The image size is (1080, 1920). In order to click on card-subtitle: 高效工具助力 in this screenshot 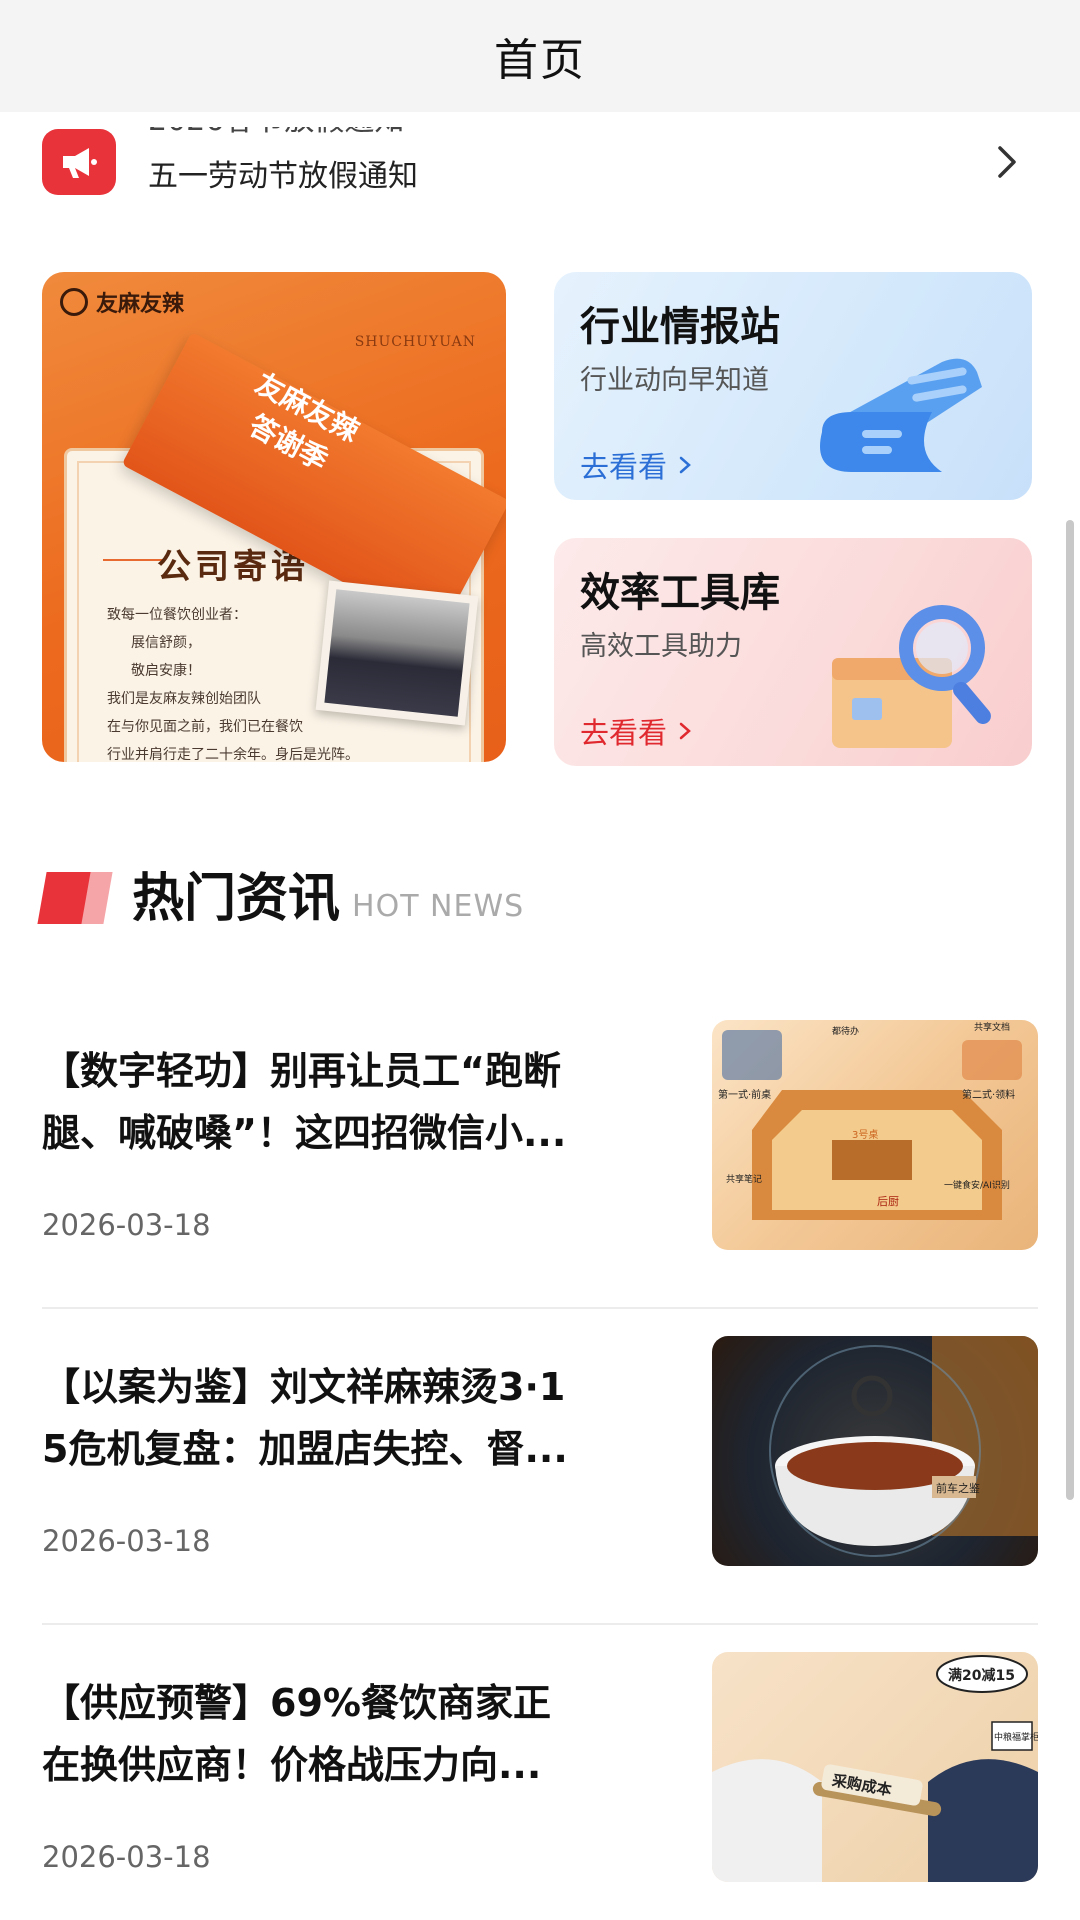, I will do `click(661, 646)`.